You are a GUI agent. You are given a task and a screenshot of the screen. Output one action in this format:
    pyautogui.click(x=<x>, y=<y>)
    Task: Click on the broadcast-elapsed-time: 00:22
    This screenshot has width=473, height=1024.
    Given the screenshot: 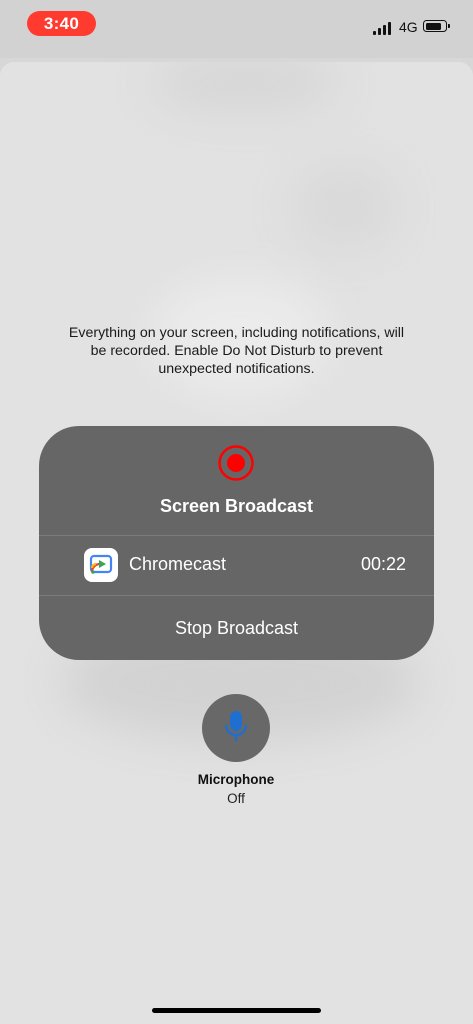 What is the action you would take?
    pyautogui.click(x=383, y=564)
    